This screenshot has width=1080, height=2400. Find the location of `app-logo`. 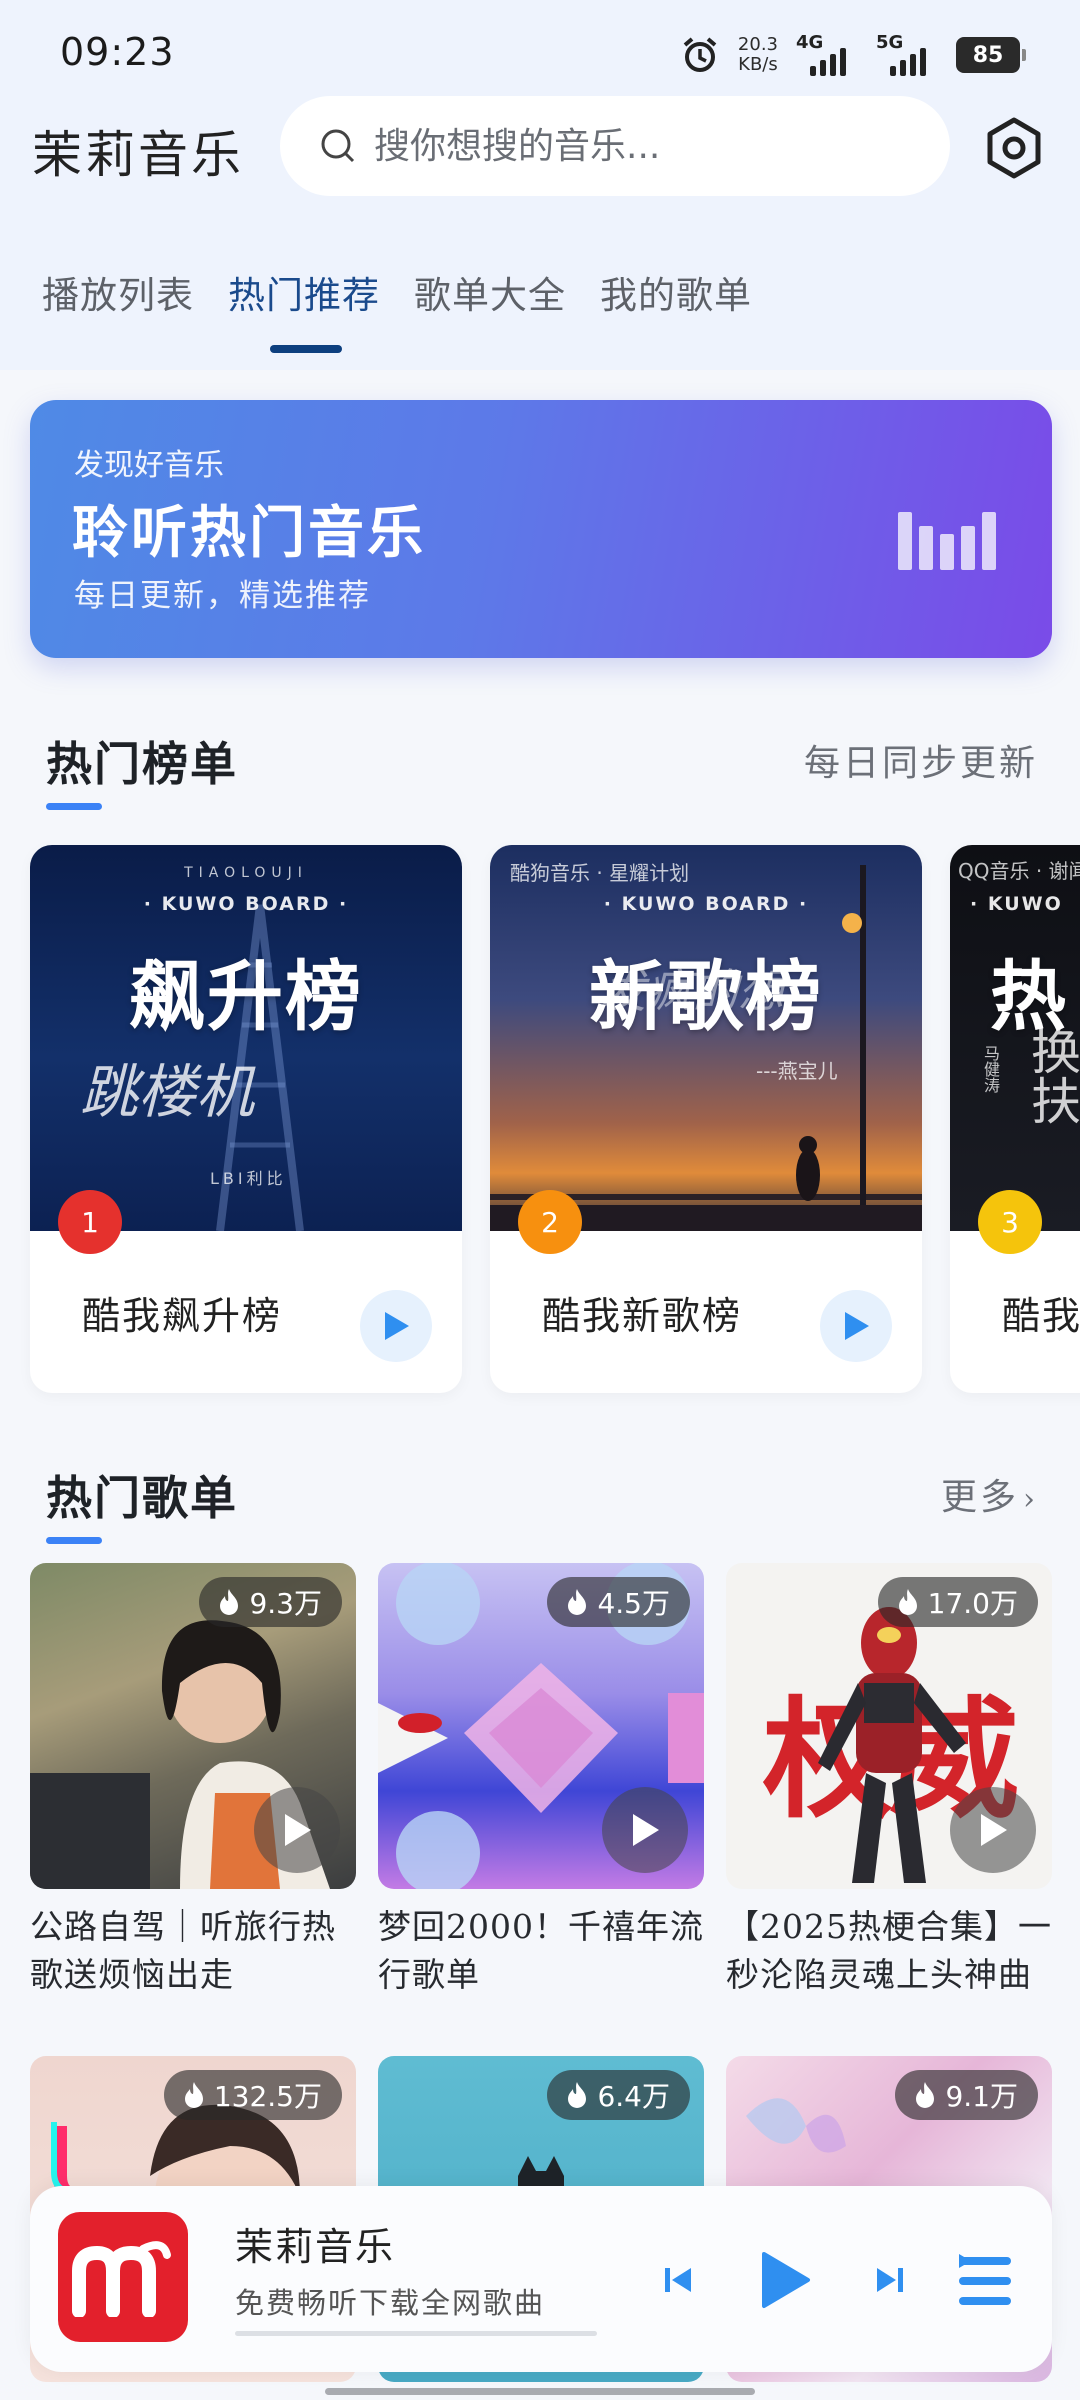

app-logo is located at coordinates (123, 2277).